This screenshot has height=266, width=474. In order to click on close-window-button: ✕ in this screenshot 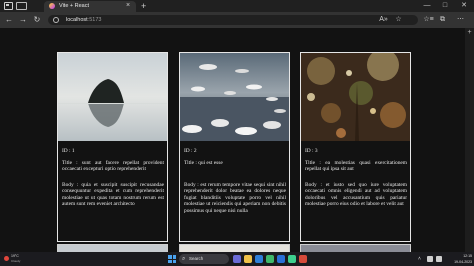, I will do `click(464, 6)`.